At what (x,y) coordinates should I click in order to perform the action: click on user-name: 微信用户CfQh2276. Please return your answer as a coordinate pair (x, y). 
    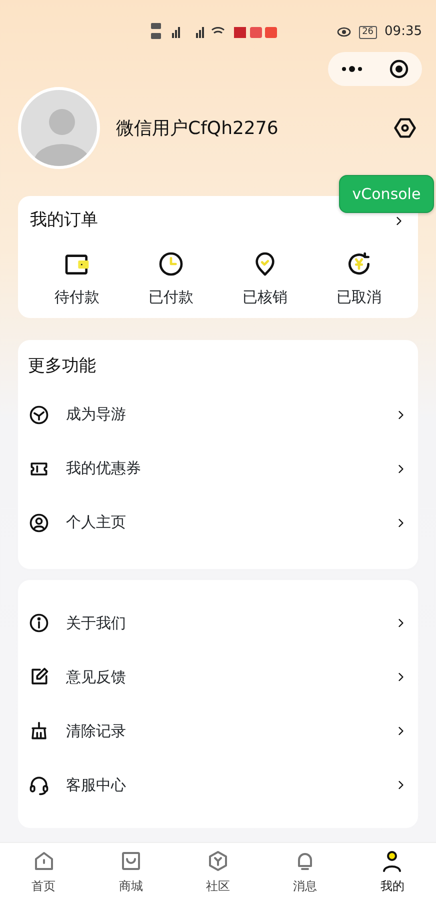
    Looking at the image, I should click on (198, 128).